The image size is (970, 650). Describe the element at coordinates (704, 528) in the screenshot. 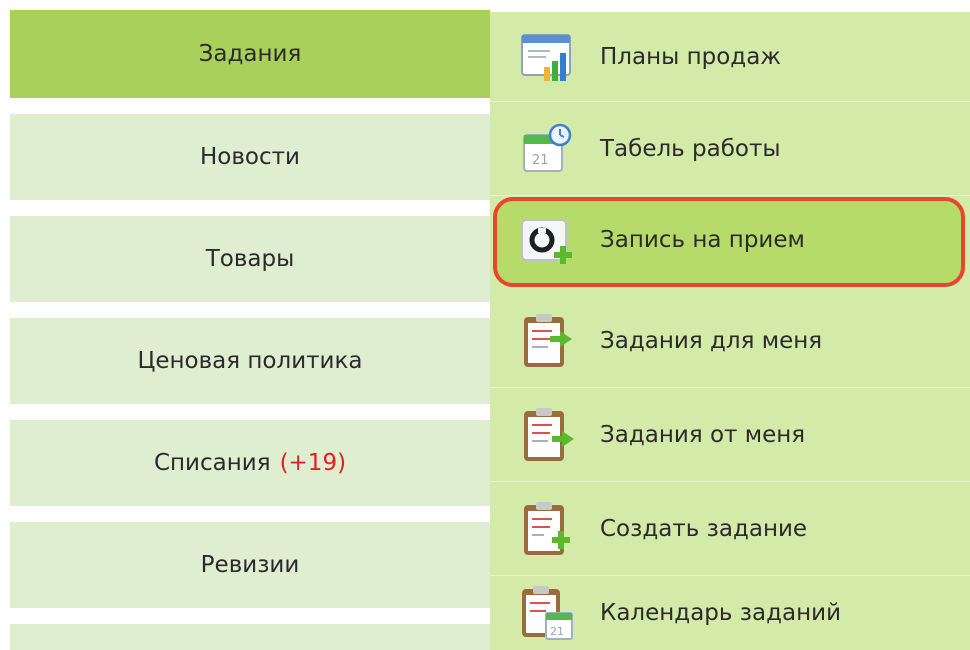

I see `submenu-item-label: Создать задание` at that location.